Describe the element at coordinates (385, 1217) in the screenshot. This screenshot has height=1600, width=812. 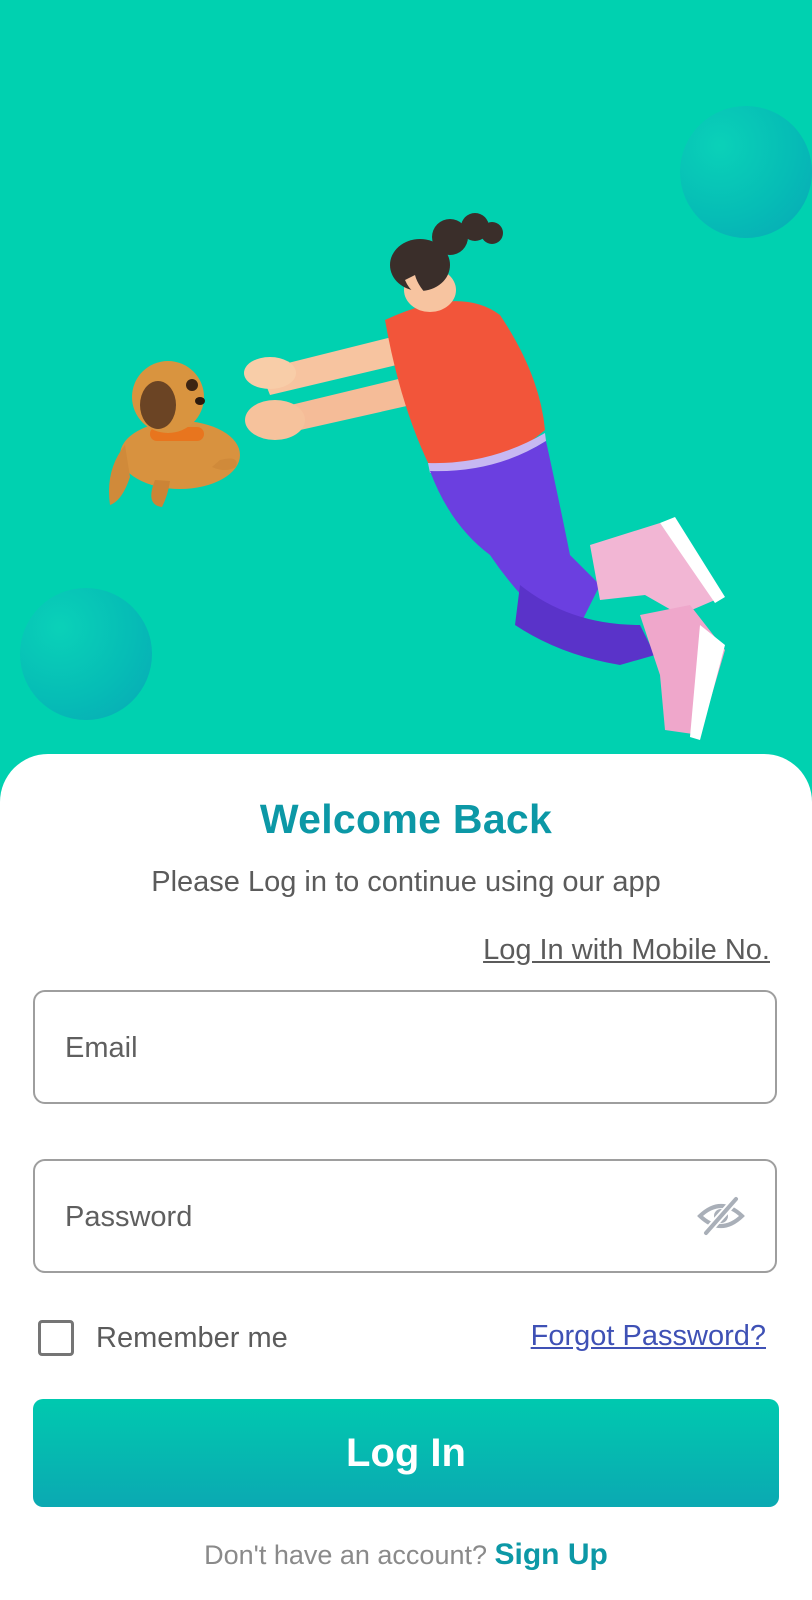
I see `password-input` at that location.